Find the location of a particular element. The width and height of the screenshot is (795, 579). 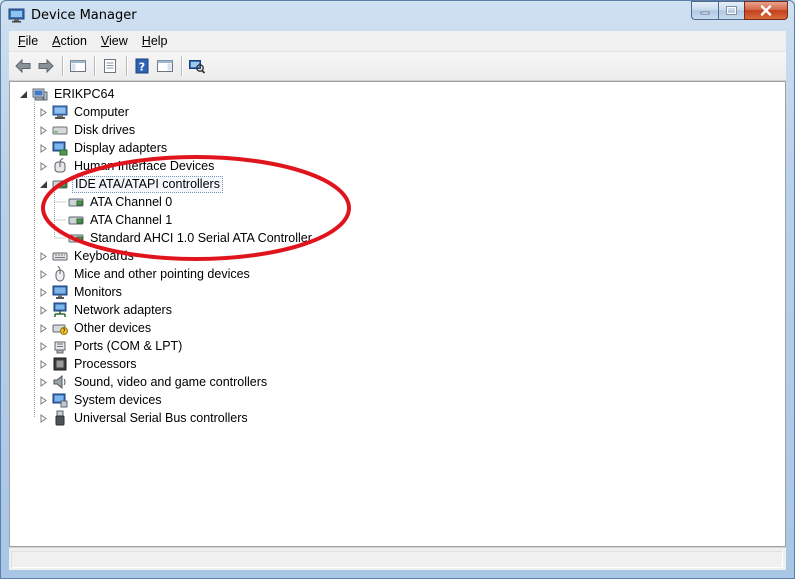

port-icon is located at coordinates (60, 346).